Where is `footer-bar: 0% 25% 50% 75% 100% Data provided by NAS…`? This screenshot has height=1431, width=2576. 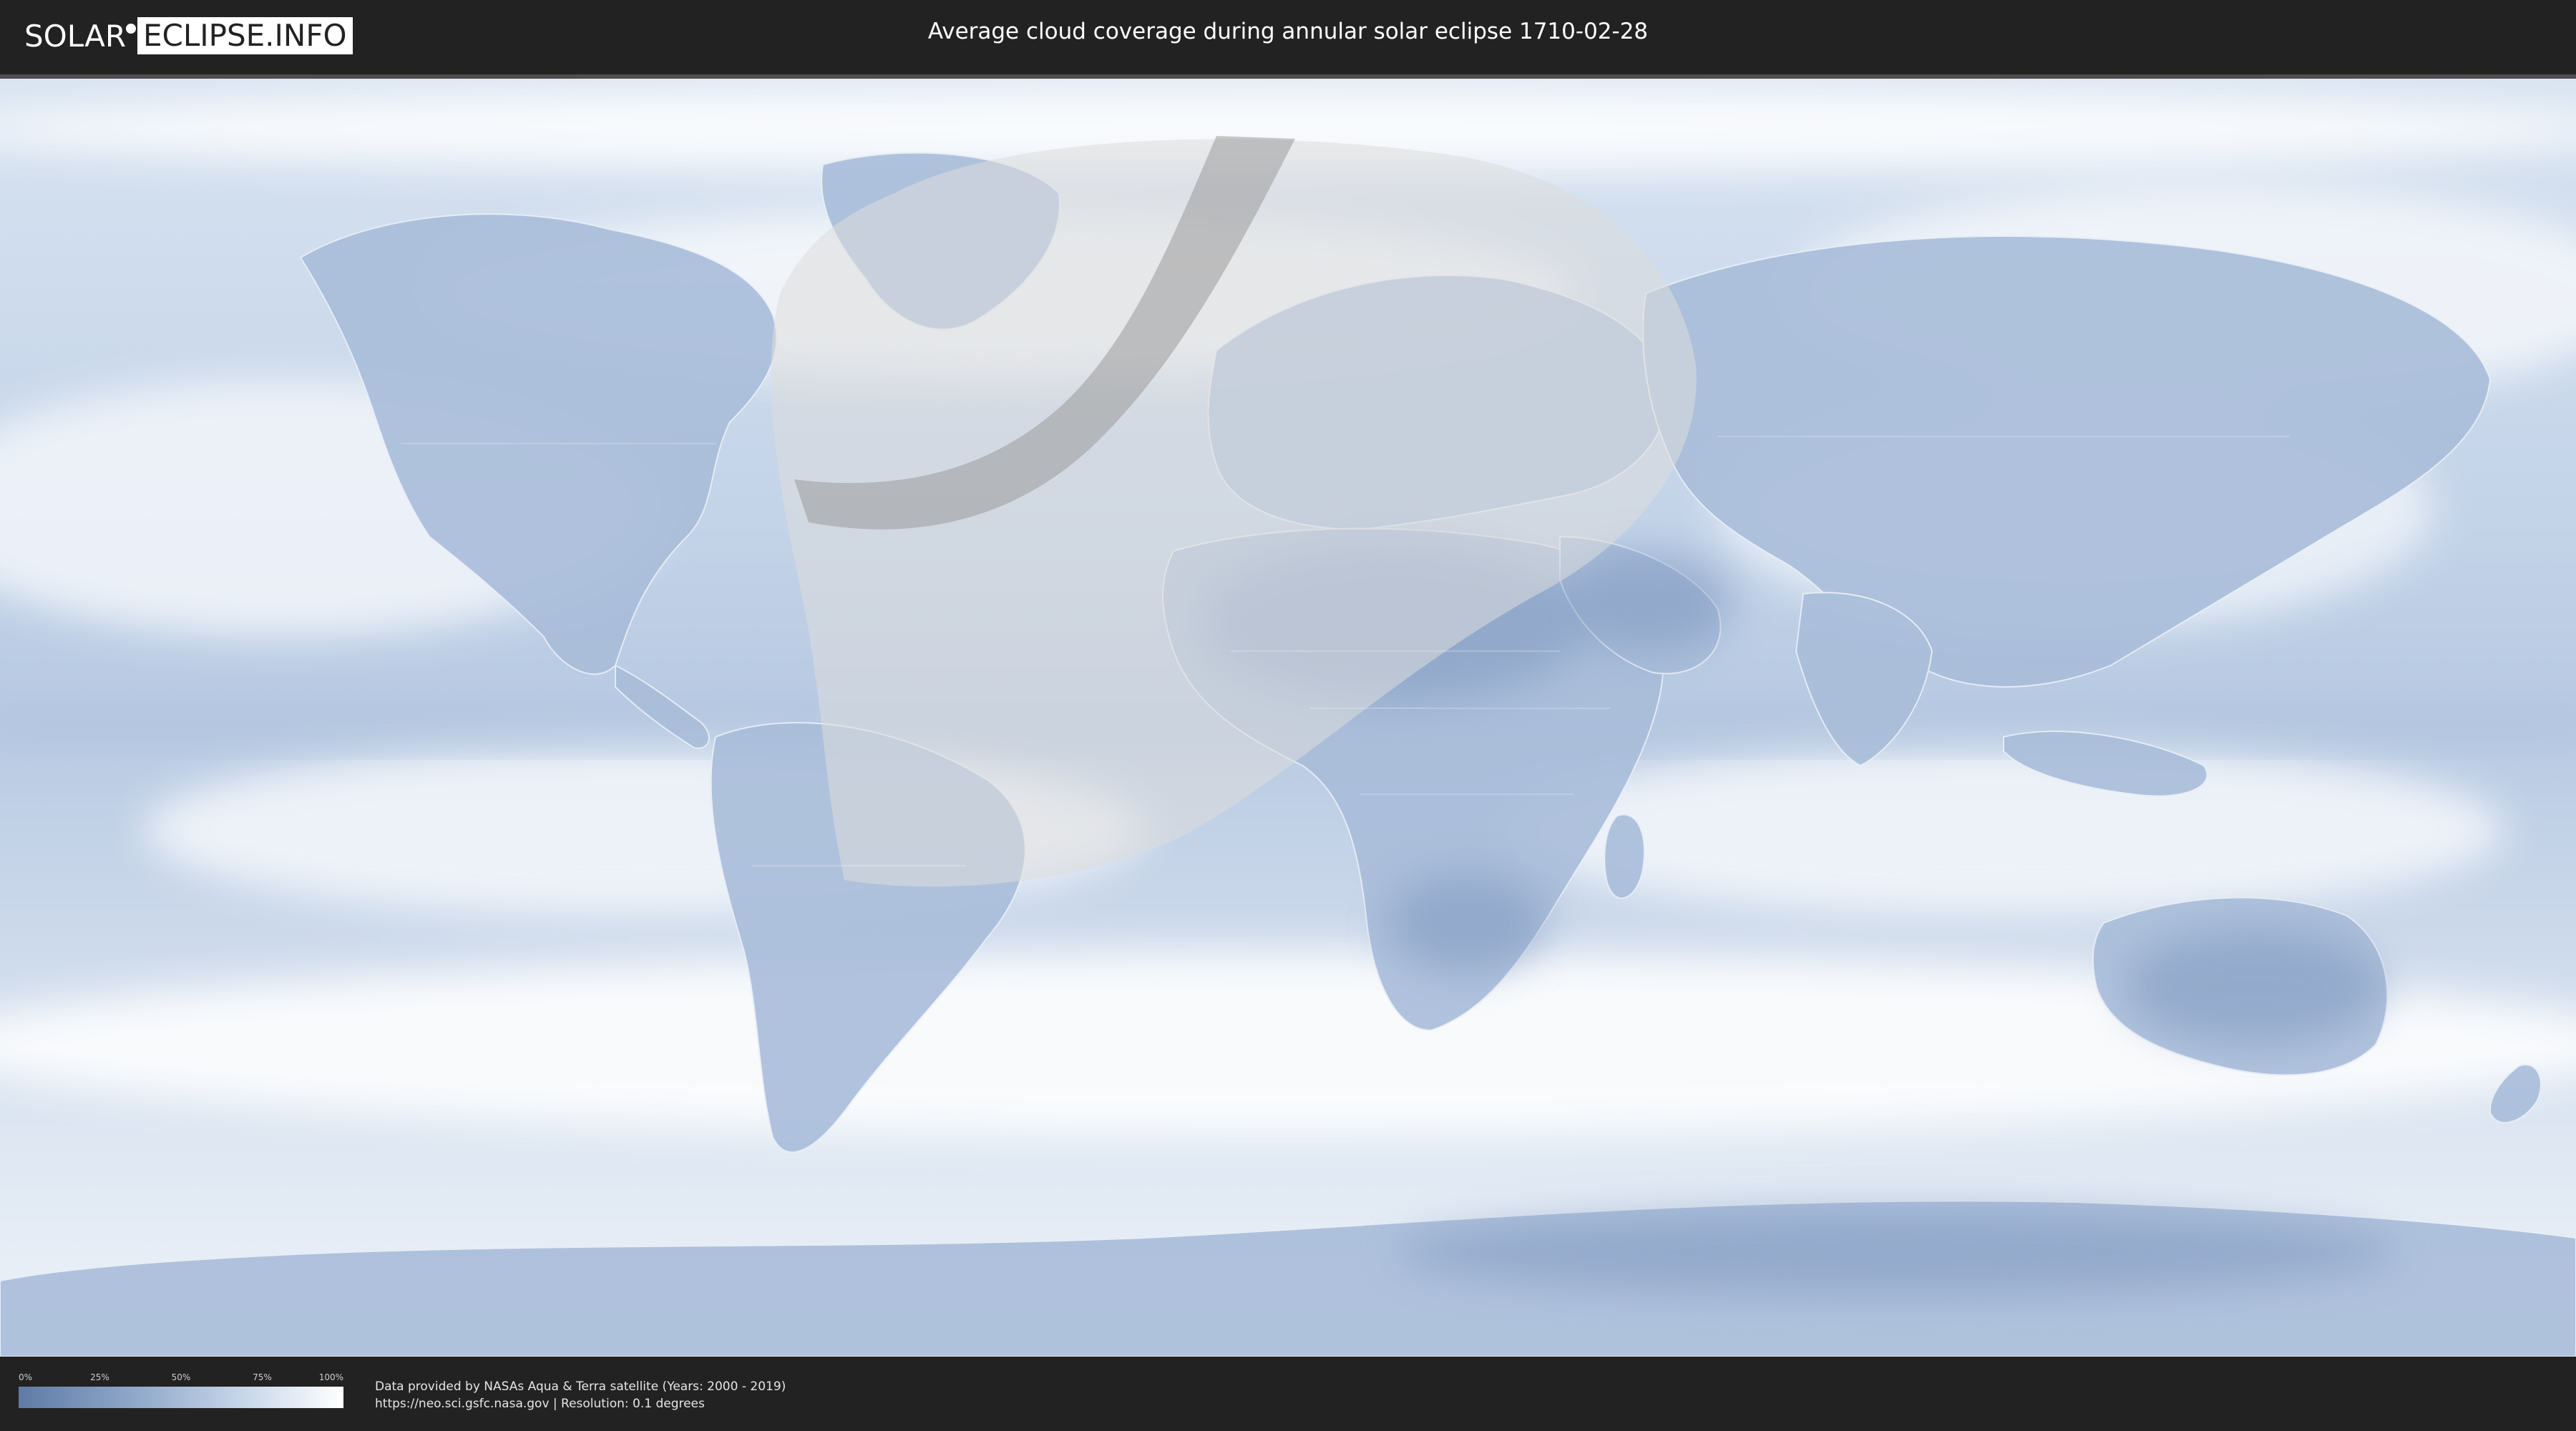 footer-bar: 0% 25% 50% 75% 100% Data provided by NAS… is located at coordinates (1288, 1394).